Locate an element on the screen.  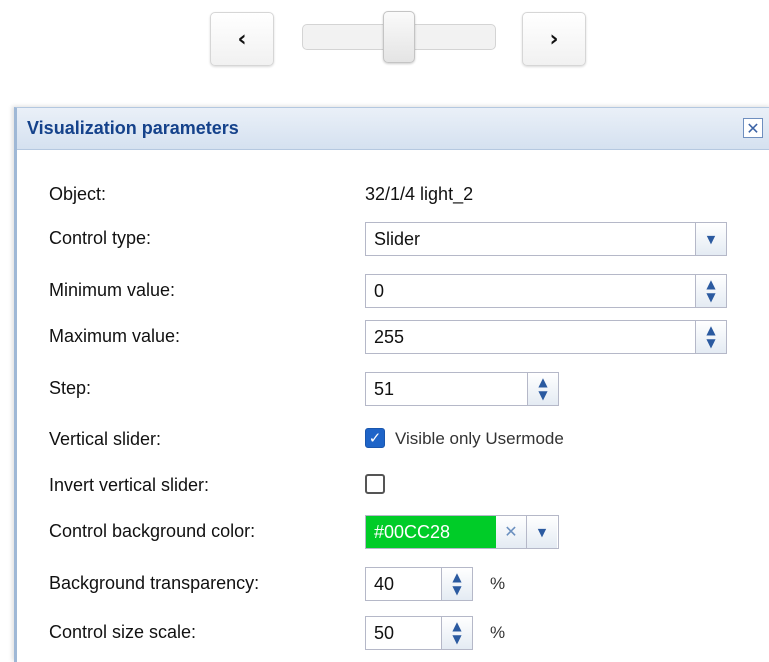
row-object: Object: 32/1/4 light_2 is located at coordinates (377, 195).